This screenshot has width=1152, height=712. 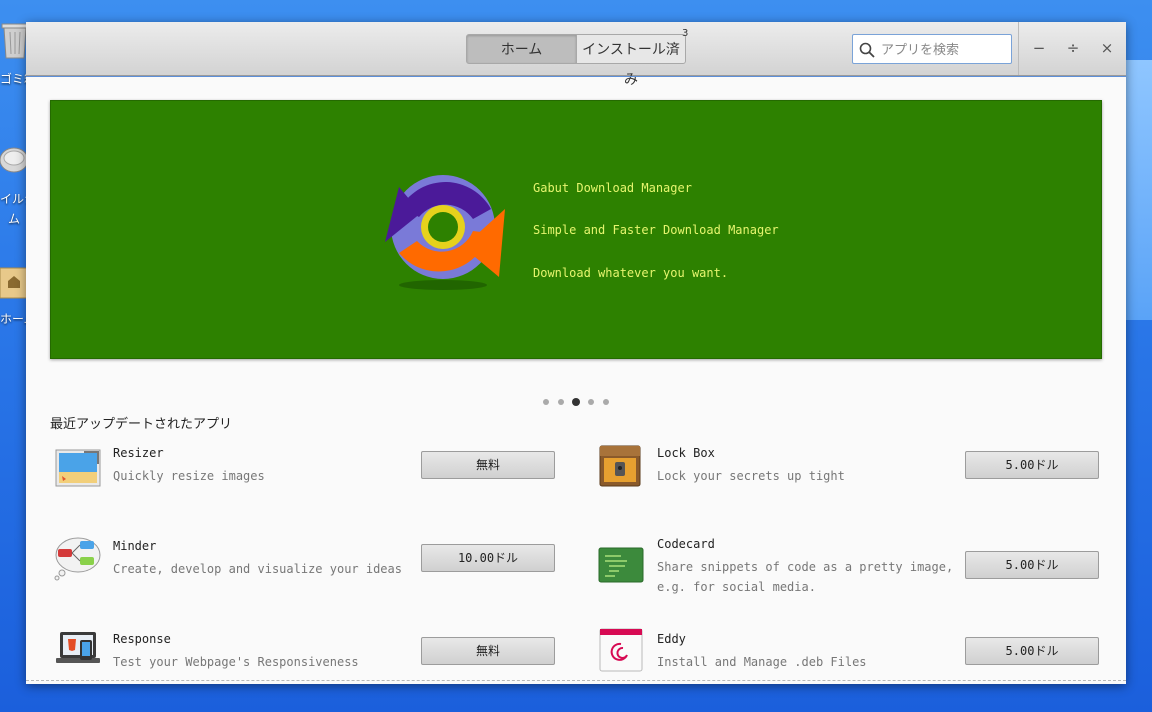 I want to click on search-input, so click(x=945, y=50).